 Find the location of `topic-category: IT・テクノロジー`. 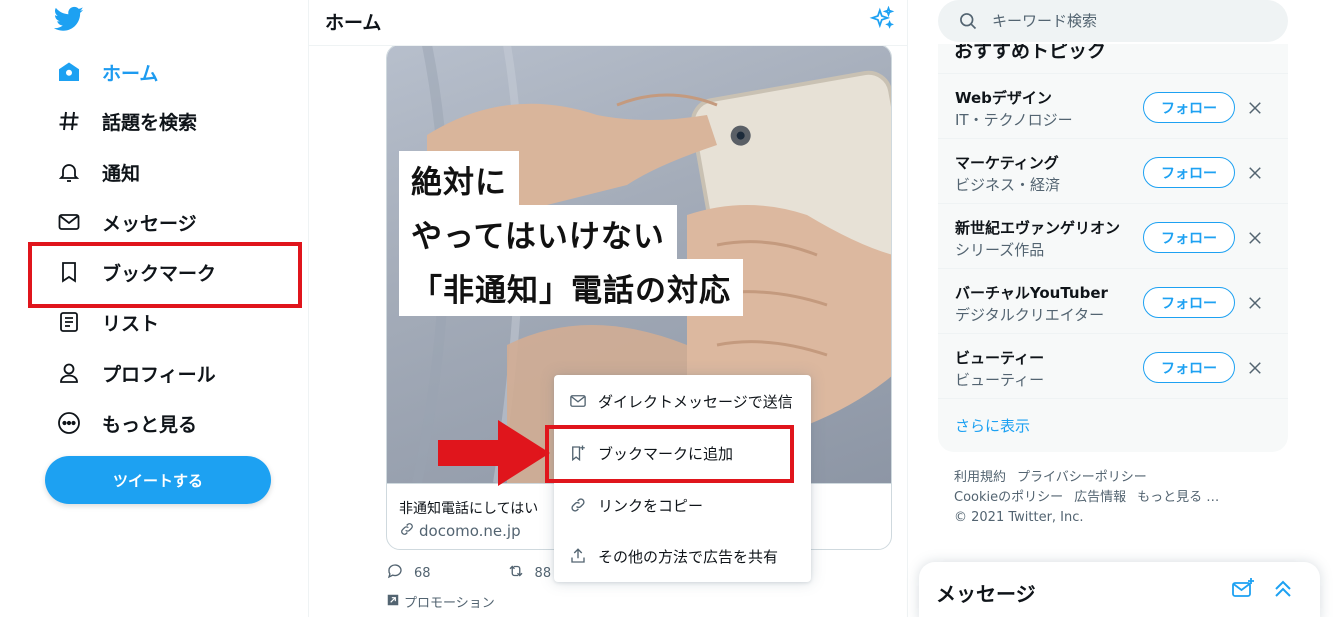

topic-category: IT・テクノロジー is located at coordinates (1014, 120).